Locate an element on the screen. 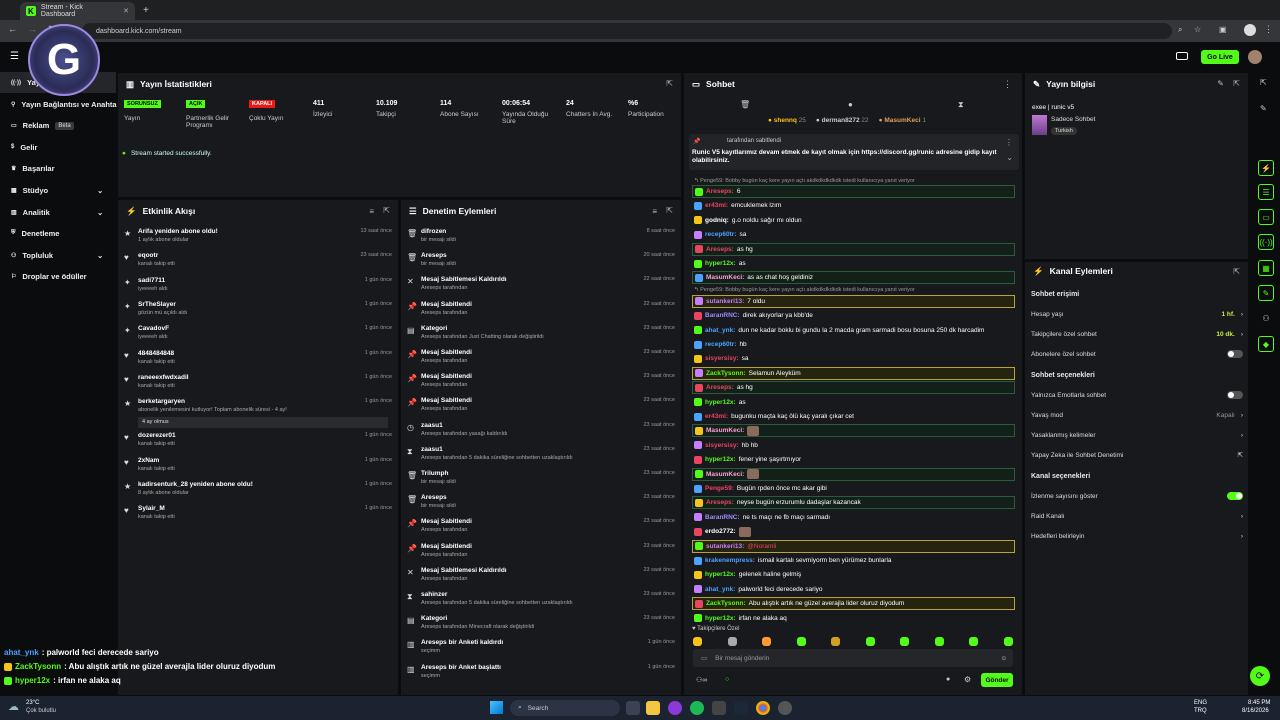  chat-message: Penge59: Bugün rpden önce mc akar gibi is located at coordinates (853, 488).